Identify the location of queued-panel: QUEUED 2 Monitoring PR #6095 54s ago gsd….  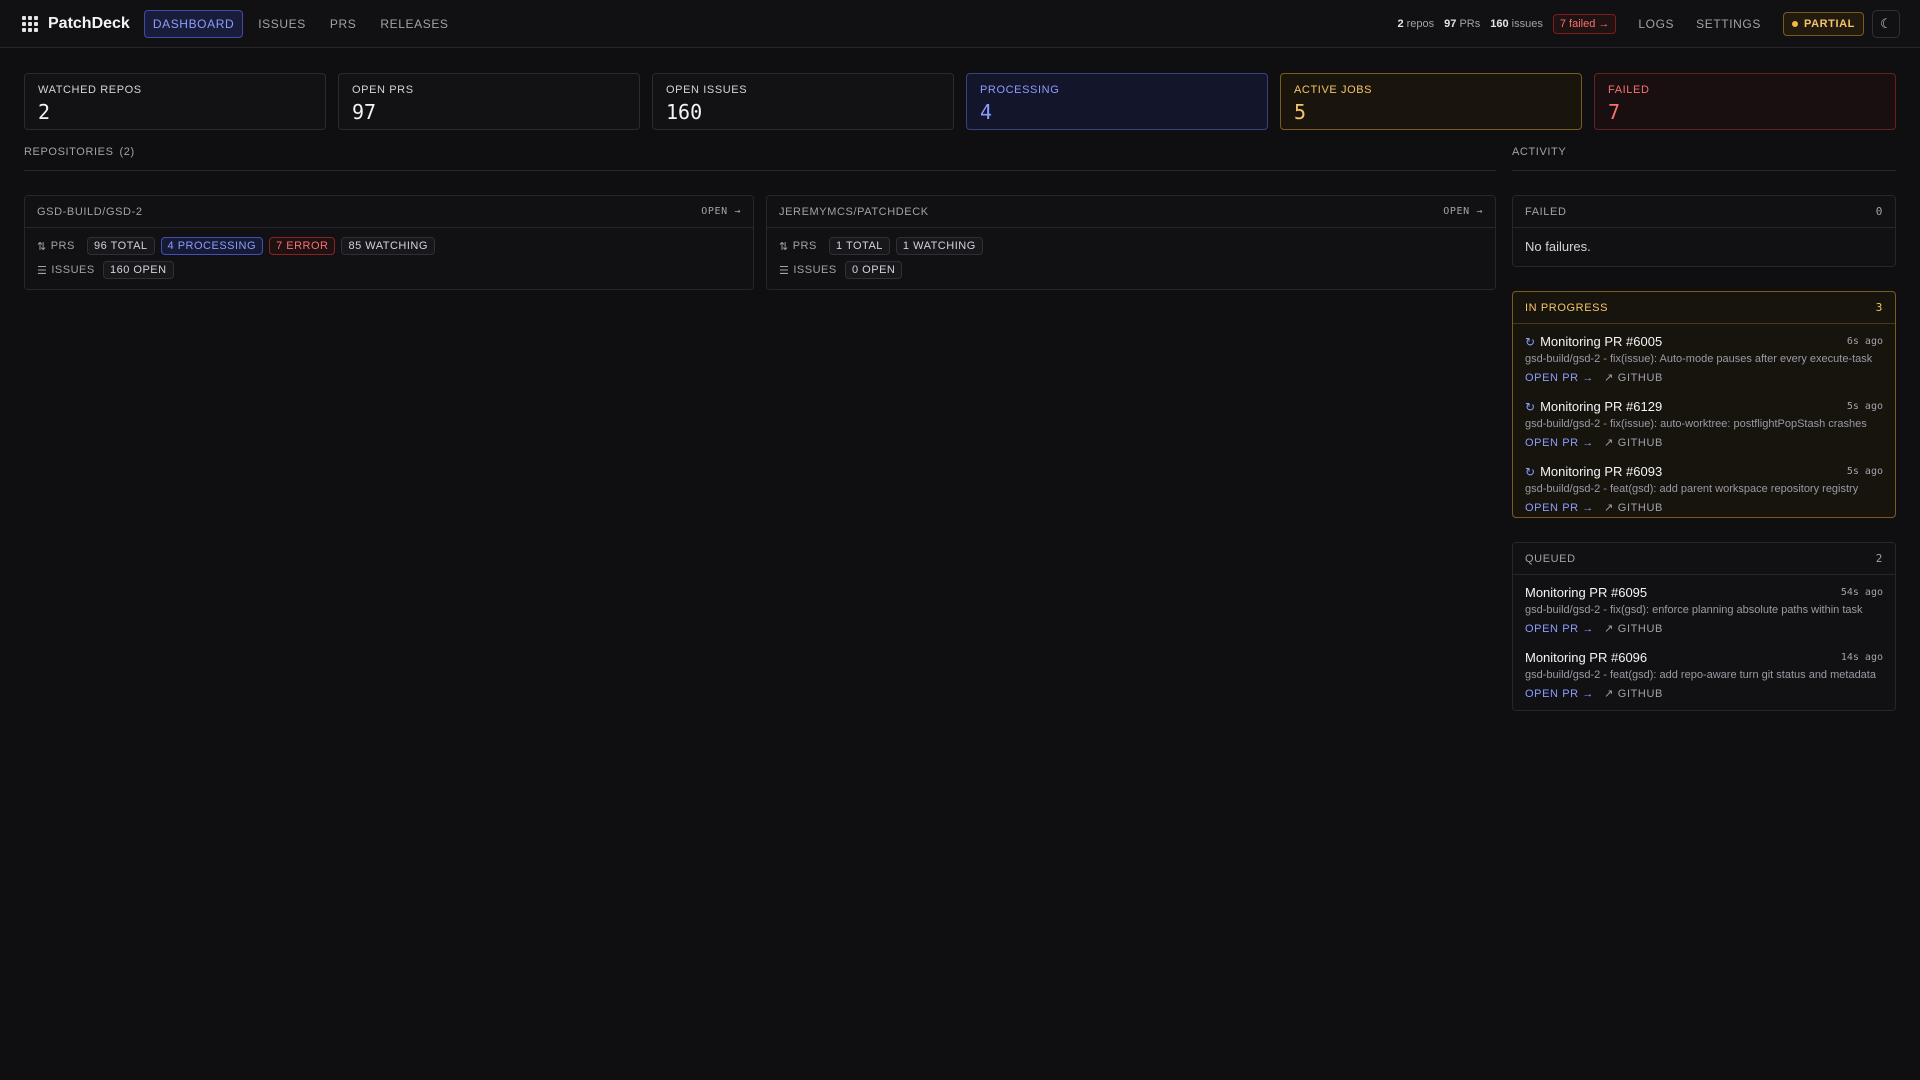
(1704, 626).